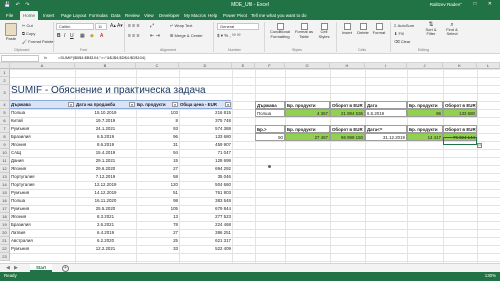 This screenshot has height=281, width=500. Describe the element at coordinates (425, 129) in the screenshot. I see `box4-header-products: Бр. продукти` at that location.